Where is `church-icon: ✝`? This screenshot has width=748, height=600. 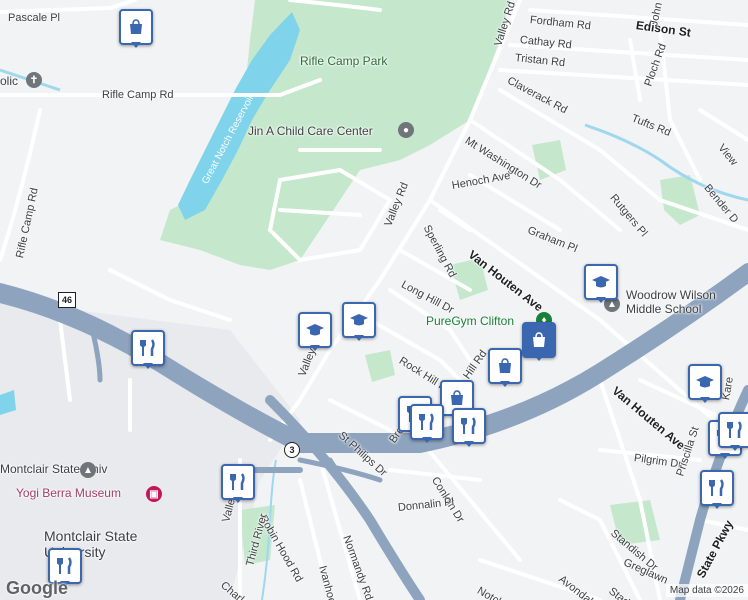 church-icon: ✝ is located at coordinates (34, 80).